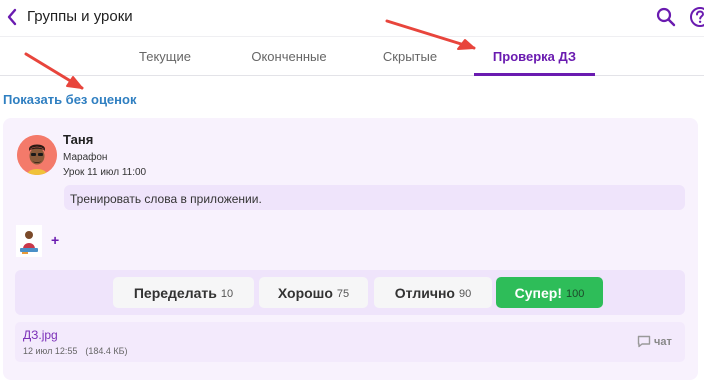 This screenshot has width=704, height=380. Describe the element at coordinates (374, 197) in the screenshot. I see `task-description: Тренировать слова в приложении.` at that location.